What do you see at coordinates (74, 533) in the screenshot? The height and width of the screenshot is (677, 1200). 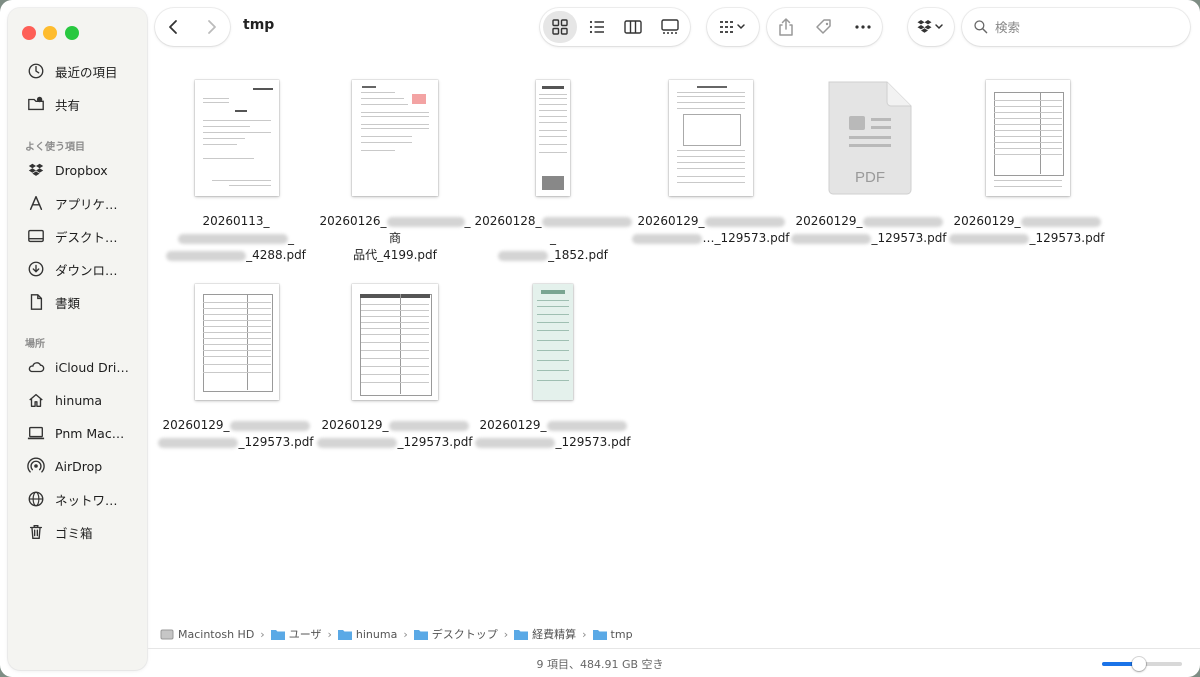 I see `sidebar-item-label: ゴミ箱` at bounding box center [74, 533].